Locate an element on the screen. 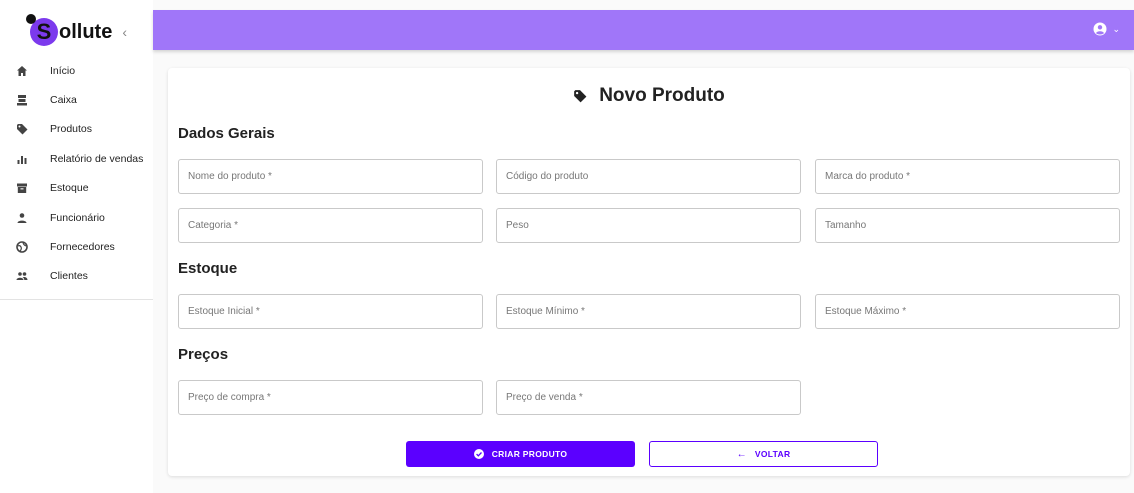  product-code-field is located at coordinates (648, 176).